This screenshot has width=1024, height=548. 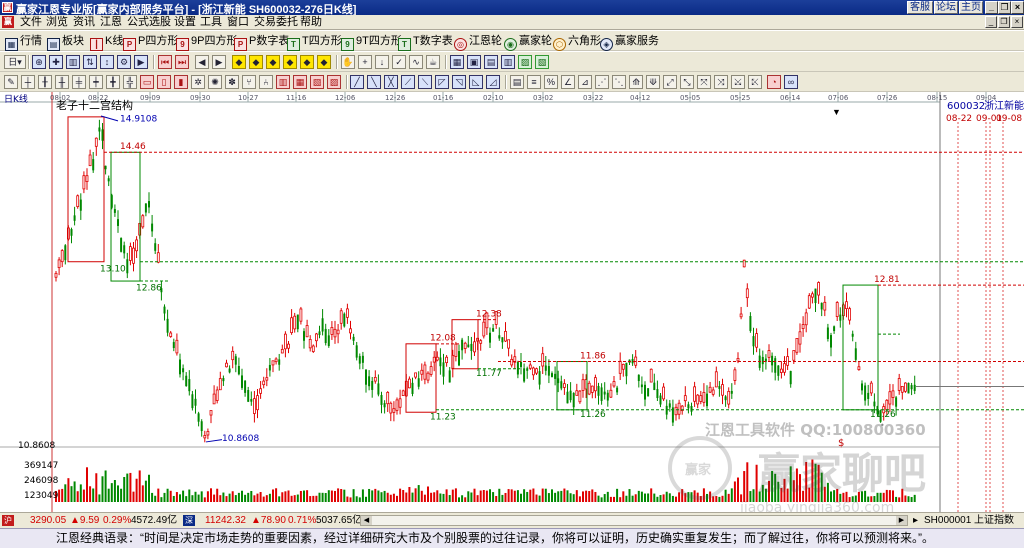 What do you see at coordinates (202, 62) in the screenshot?
I see `left-arrow-icon: ◀` at bounding box center [202, 62].